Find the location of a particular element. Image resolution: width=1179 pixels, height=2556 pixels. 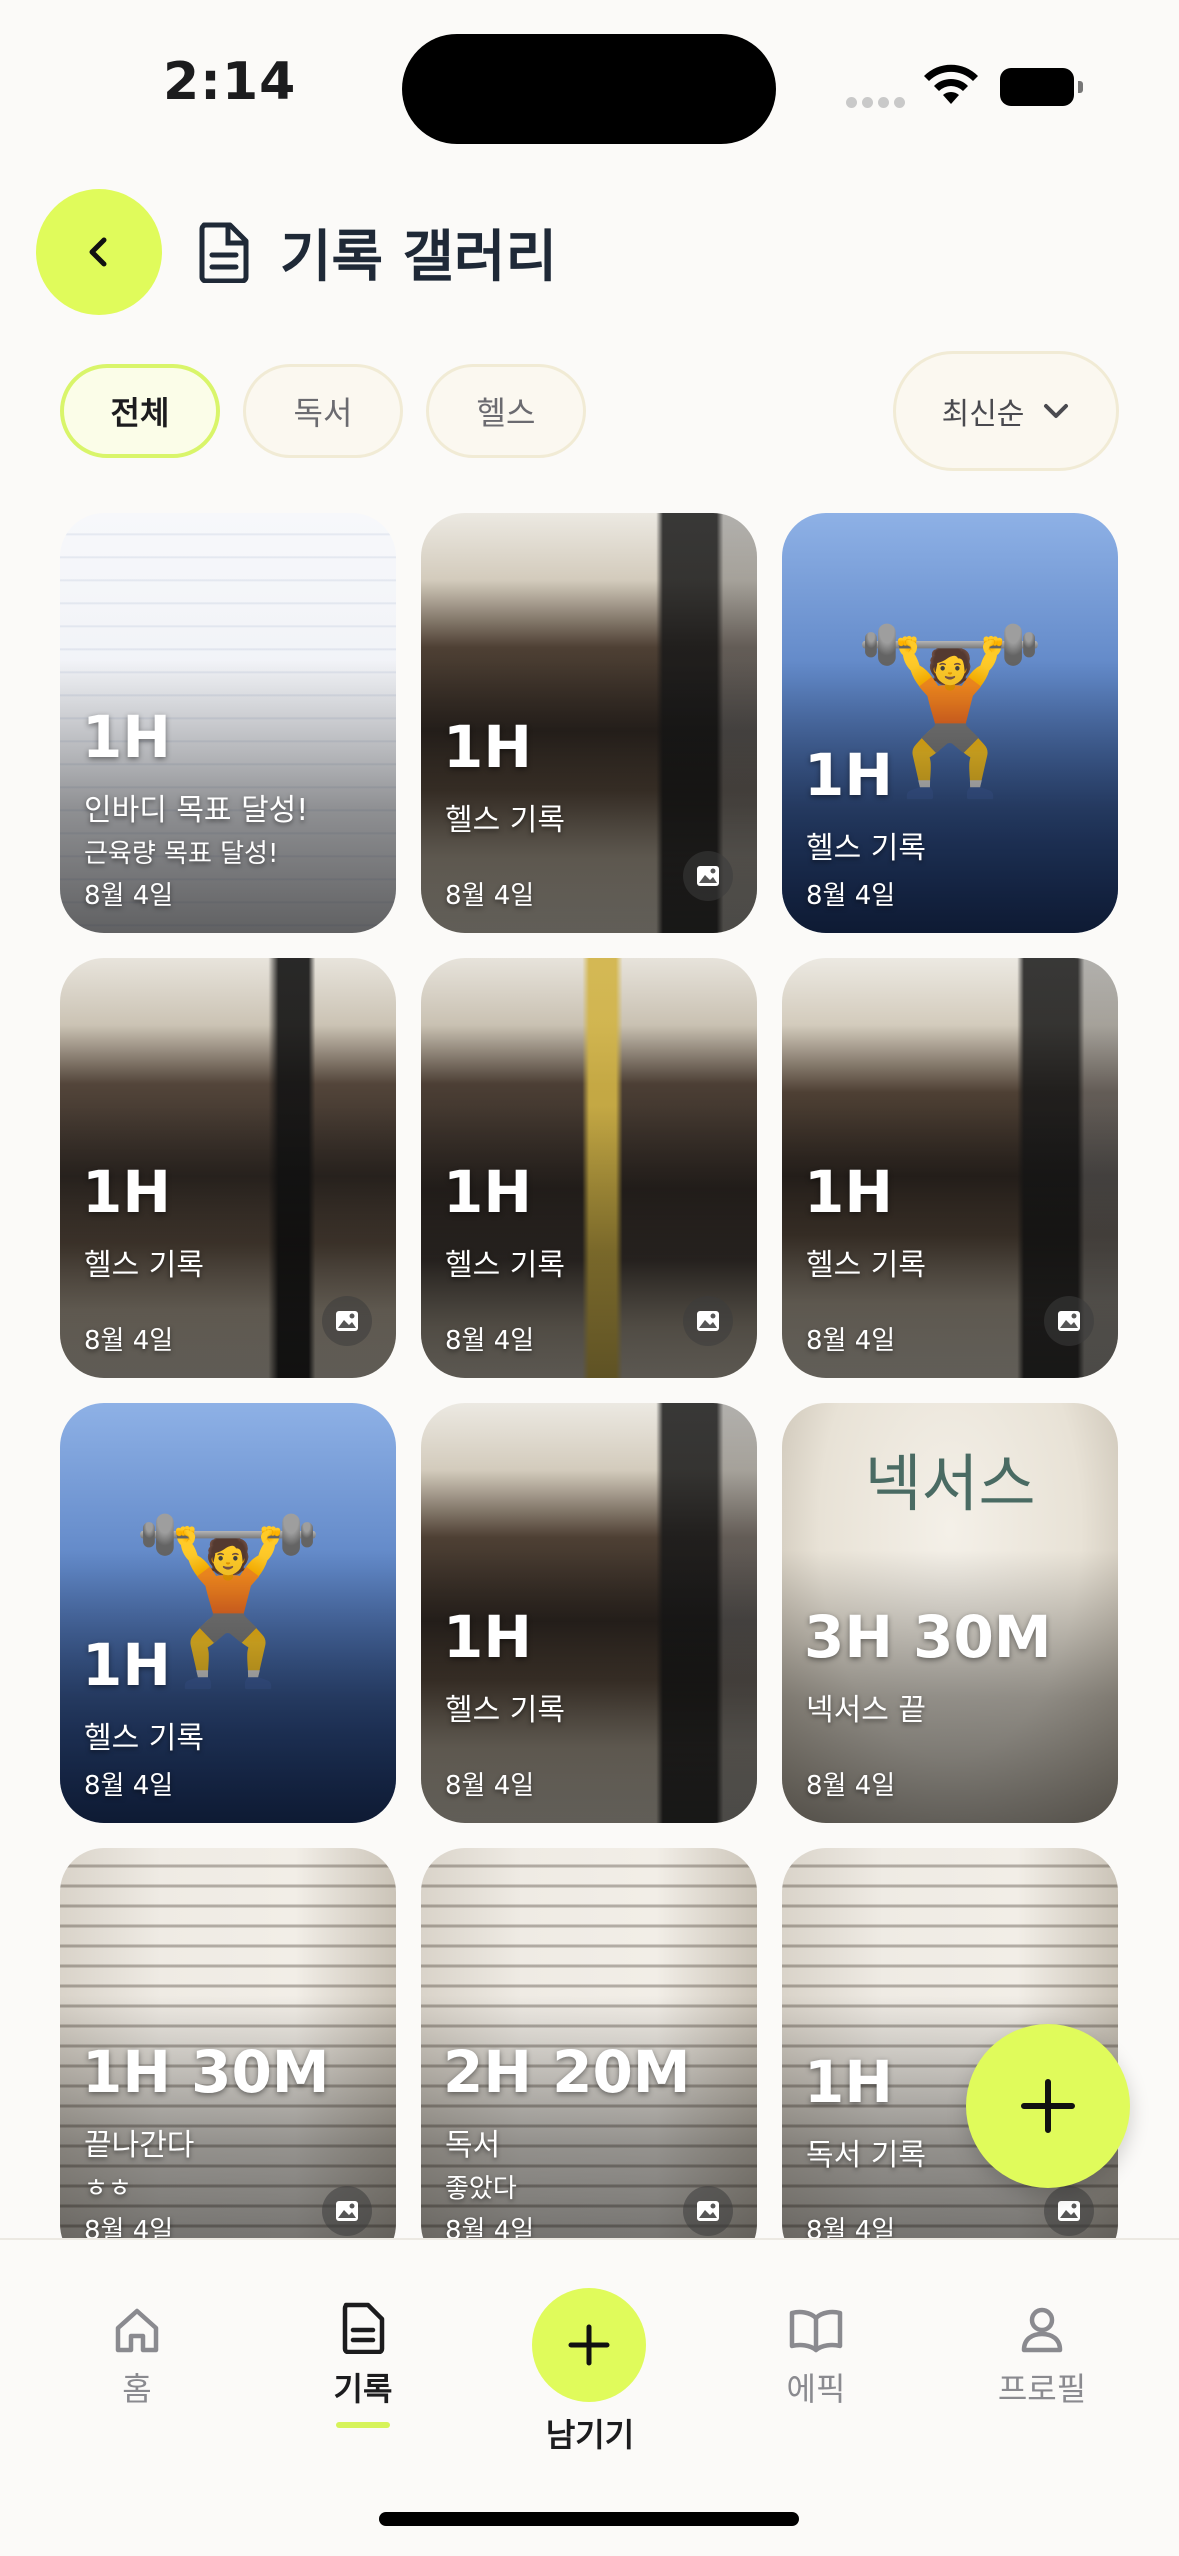

filter-chip-label: 독서 is located at coordinates (323, 413).